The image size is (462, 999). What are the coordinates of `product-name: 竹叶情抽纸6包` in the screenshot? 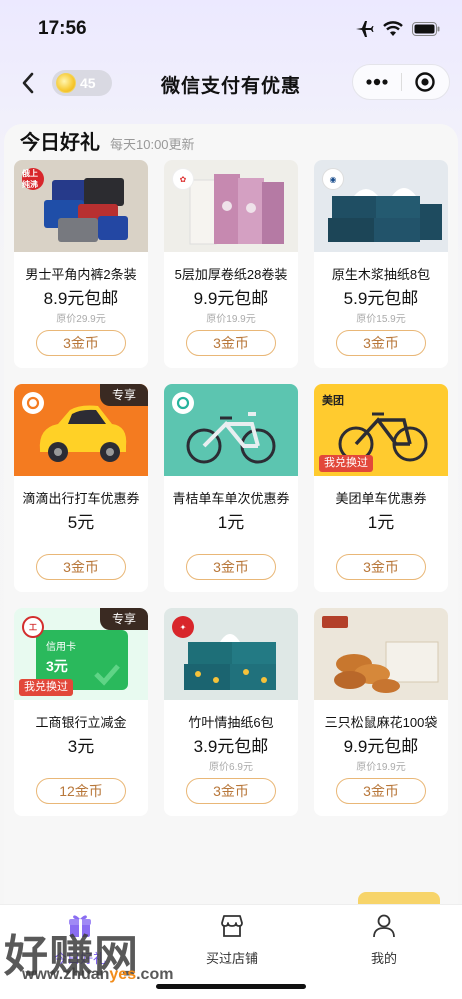 It's located at (231, 722).